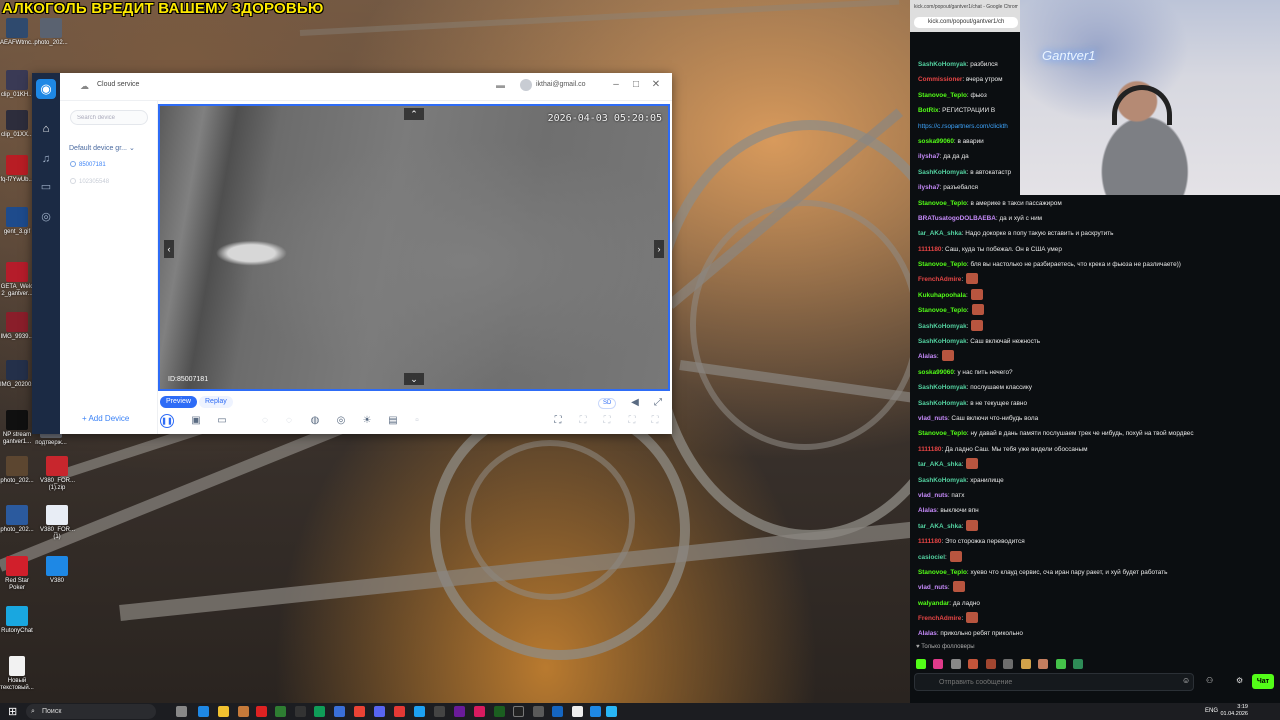  What do you see at coordinates (178, 402) in the screenshot?
I see `tab-preview: Preview` at bounding box center [178, 402].